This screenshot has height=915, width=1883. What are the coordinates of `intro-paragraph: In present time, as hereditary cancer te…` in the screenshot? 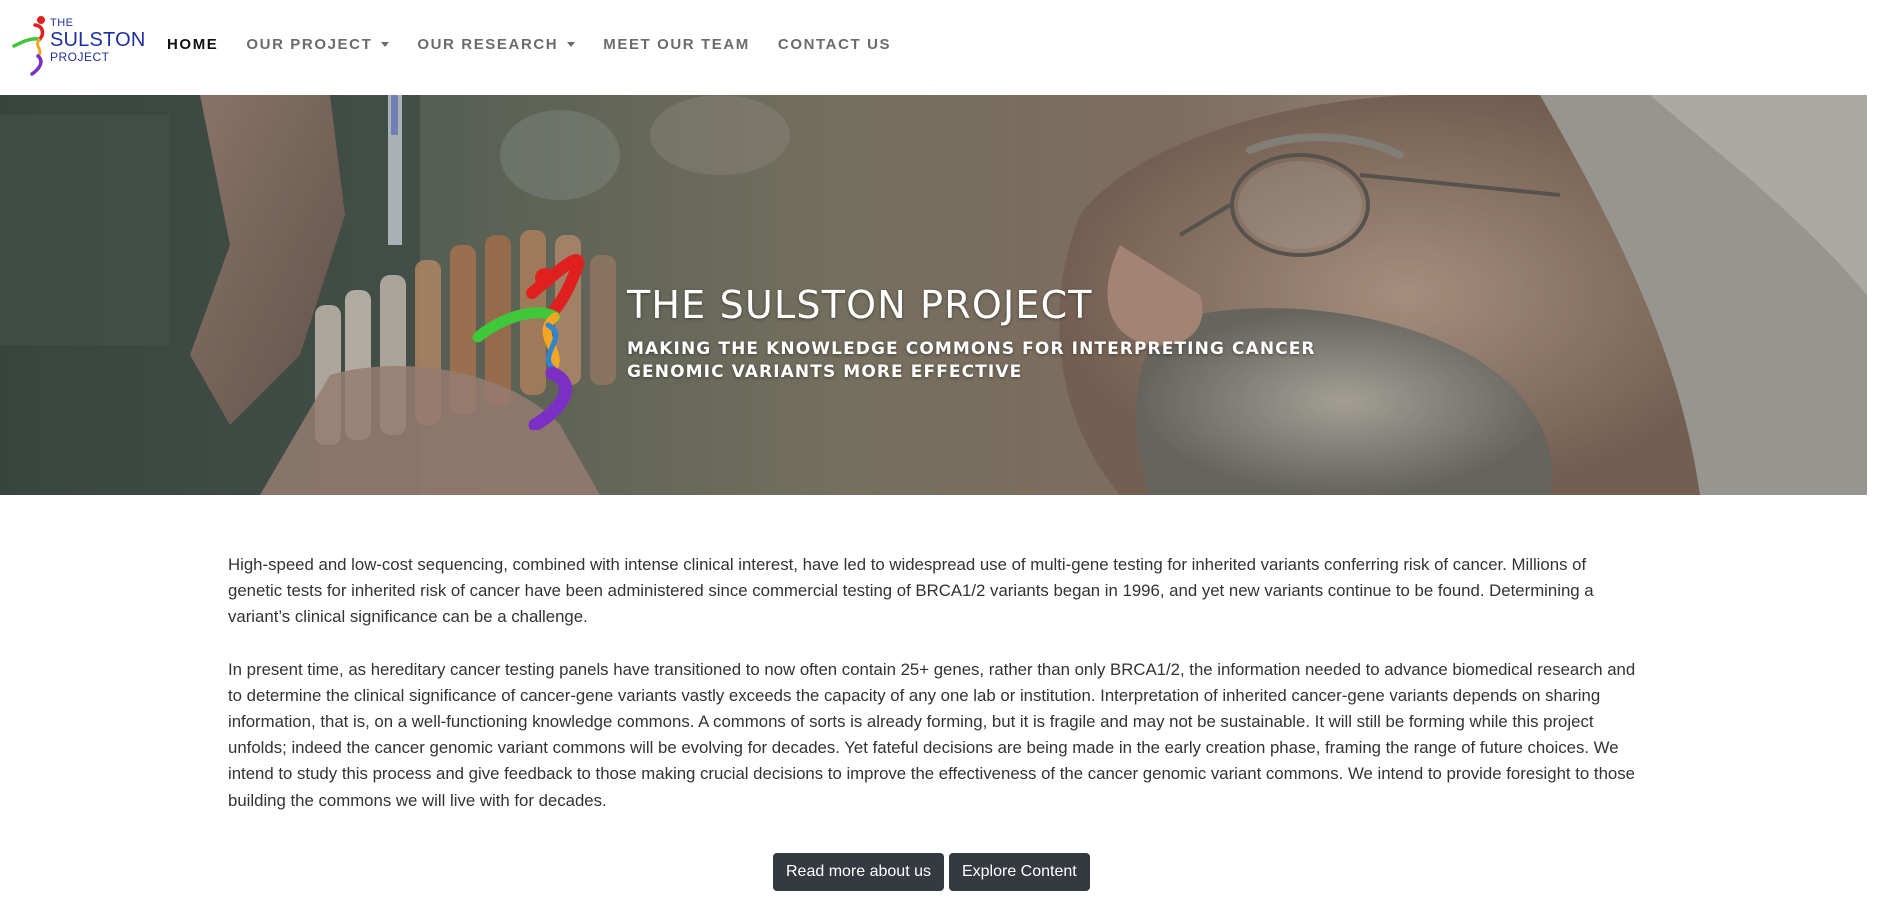 It's located at (932, 734).